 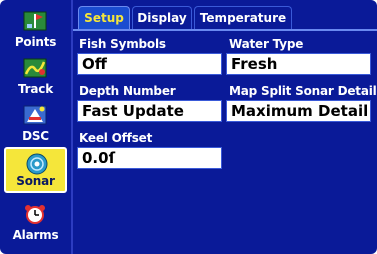 What do you see at coordinates (149, 64) in the screenshot?
I see `fish-symbols-field: Off` at bounding box center [149, 64].